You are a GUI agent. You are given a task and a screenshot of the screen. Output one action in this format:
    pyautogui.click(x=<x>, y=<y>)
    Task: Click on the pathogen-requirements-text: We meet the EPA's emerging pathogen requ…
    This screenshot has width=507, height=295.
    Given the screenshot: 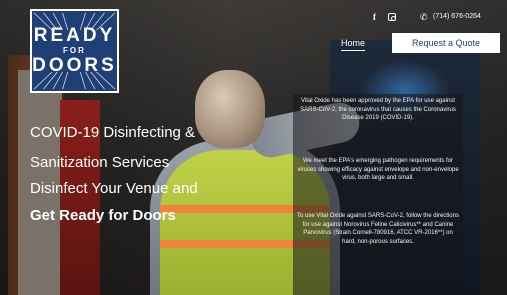 What is the action you would take?
    pyautogui.click(x=378, y=170)
    